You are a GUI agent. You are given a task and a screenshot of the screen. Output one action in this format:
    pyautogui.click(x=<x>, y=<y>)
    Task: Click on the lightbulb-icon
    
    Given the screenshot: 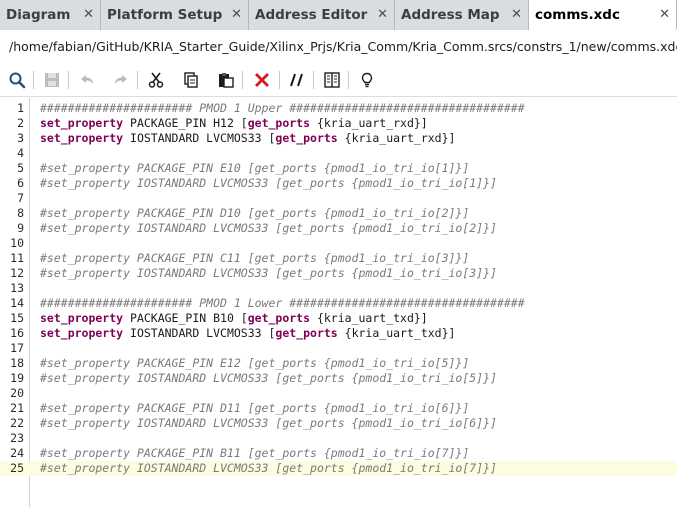 What is the action you would take?
    pyautogui.click(x=367, y=80)
    